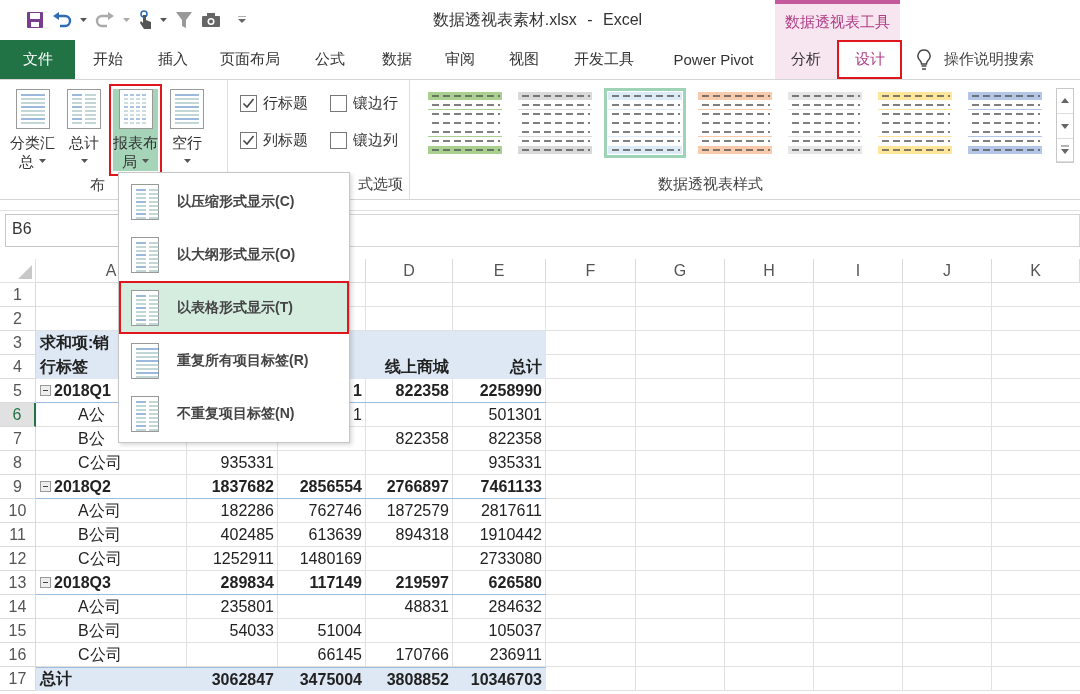 This screenshot has height=694, width=1080. I want to click on table-cell: 2766897, so click(417, 486).